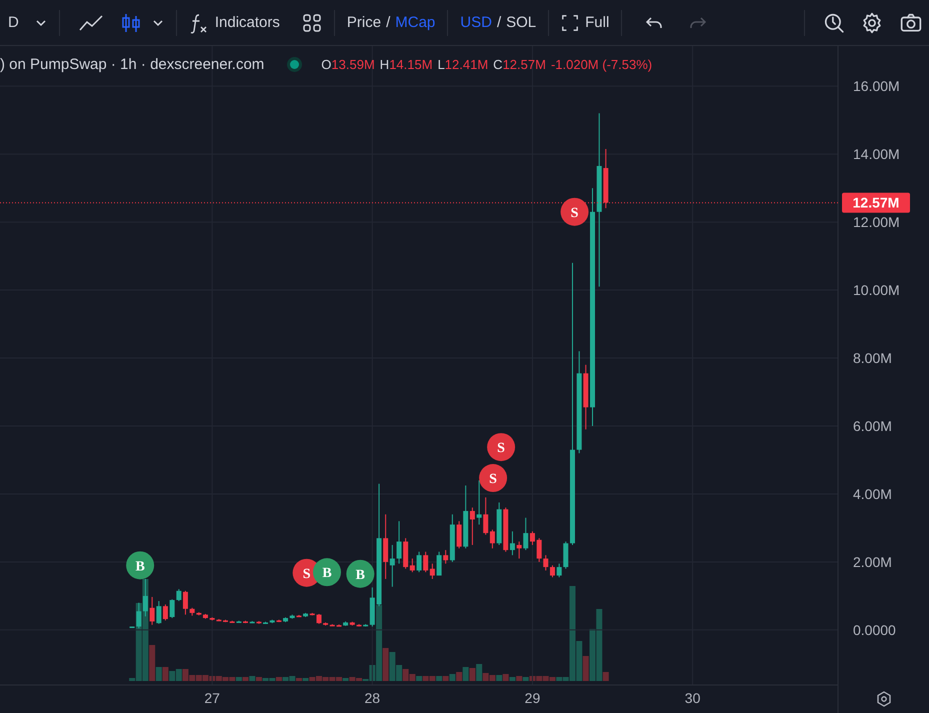 The height and width of the screenshot is (713, 929). I want to click on price-axis-label: 10.00M, so click(876, 290).